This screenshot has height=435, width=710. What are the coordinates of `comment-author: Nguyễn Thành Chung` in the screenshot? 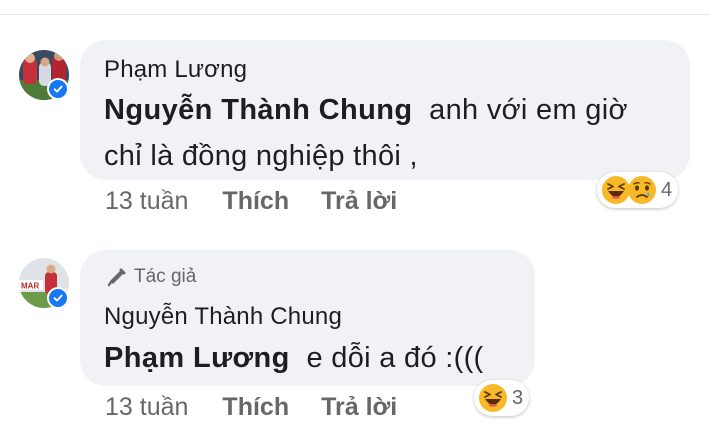 It's located at (223, 317).